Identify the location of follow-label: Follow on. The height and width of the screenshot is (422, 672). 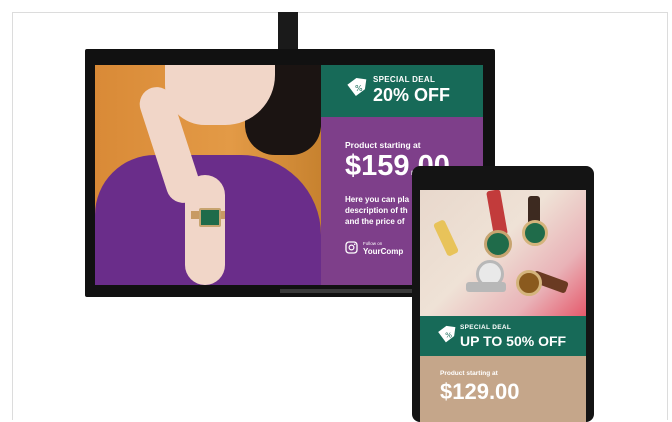
(373, 243).